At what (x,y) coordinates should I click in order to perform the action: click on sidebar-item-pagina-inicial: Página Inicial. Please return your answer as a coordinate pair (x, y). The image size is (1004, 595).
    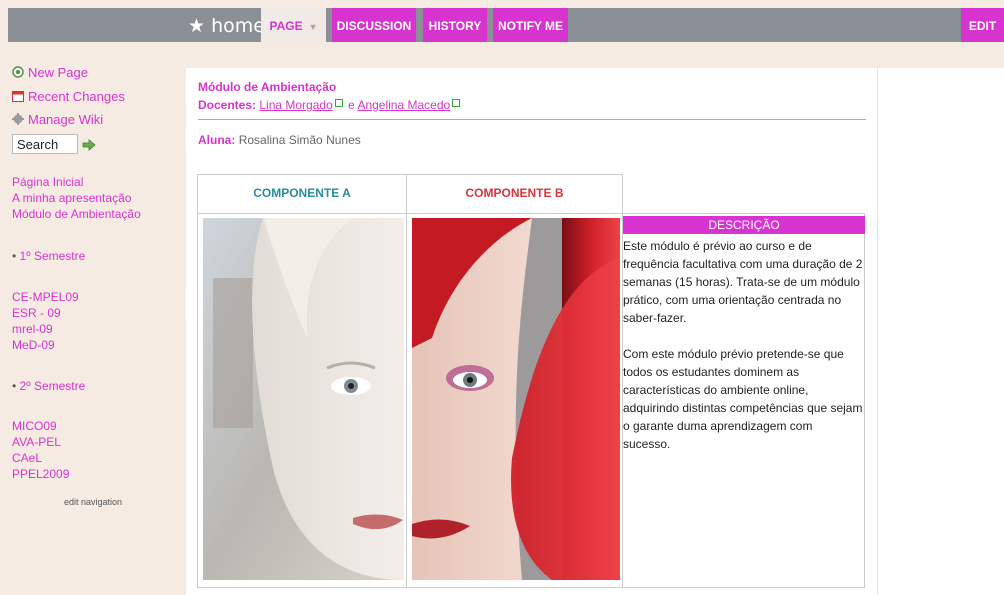
    Looking at the image, I should click on (76, 182).